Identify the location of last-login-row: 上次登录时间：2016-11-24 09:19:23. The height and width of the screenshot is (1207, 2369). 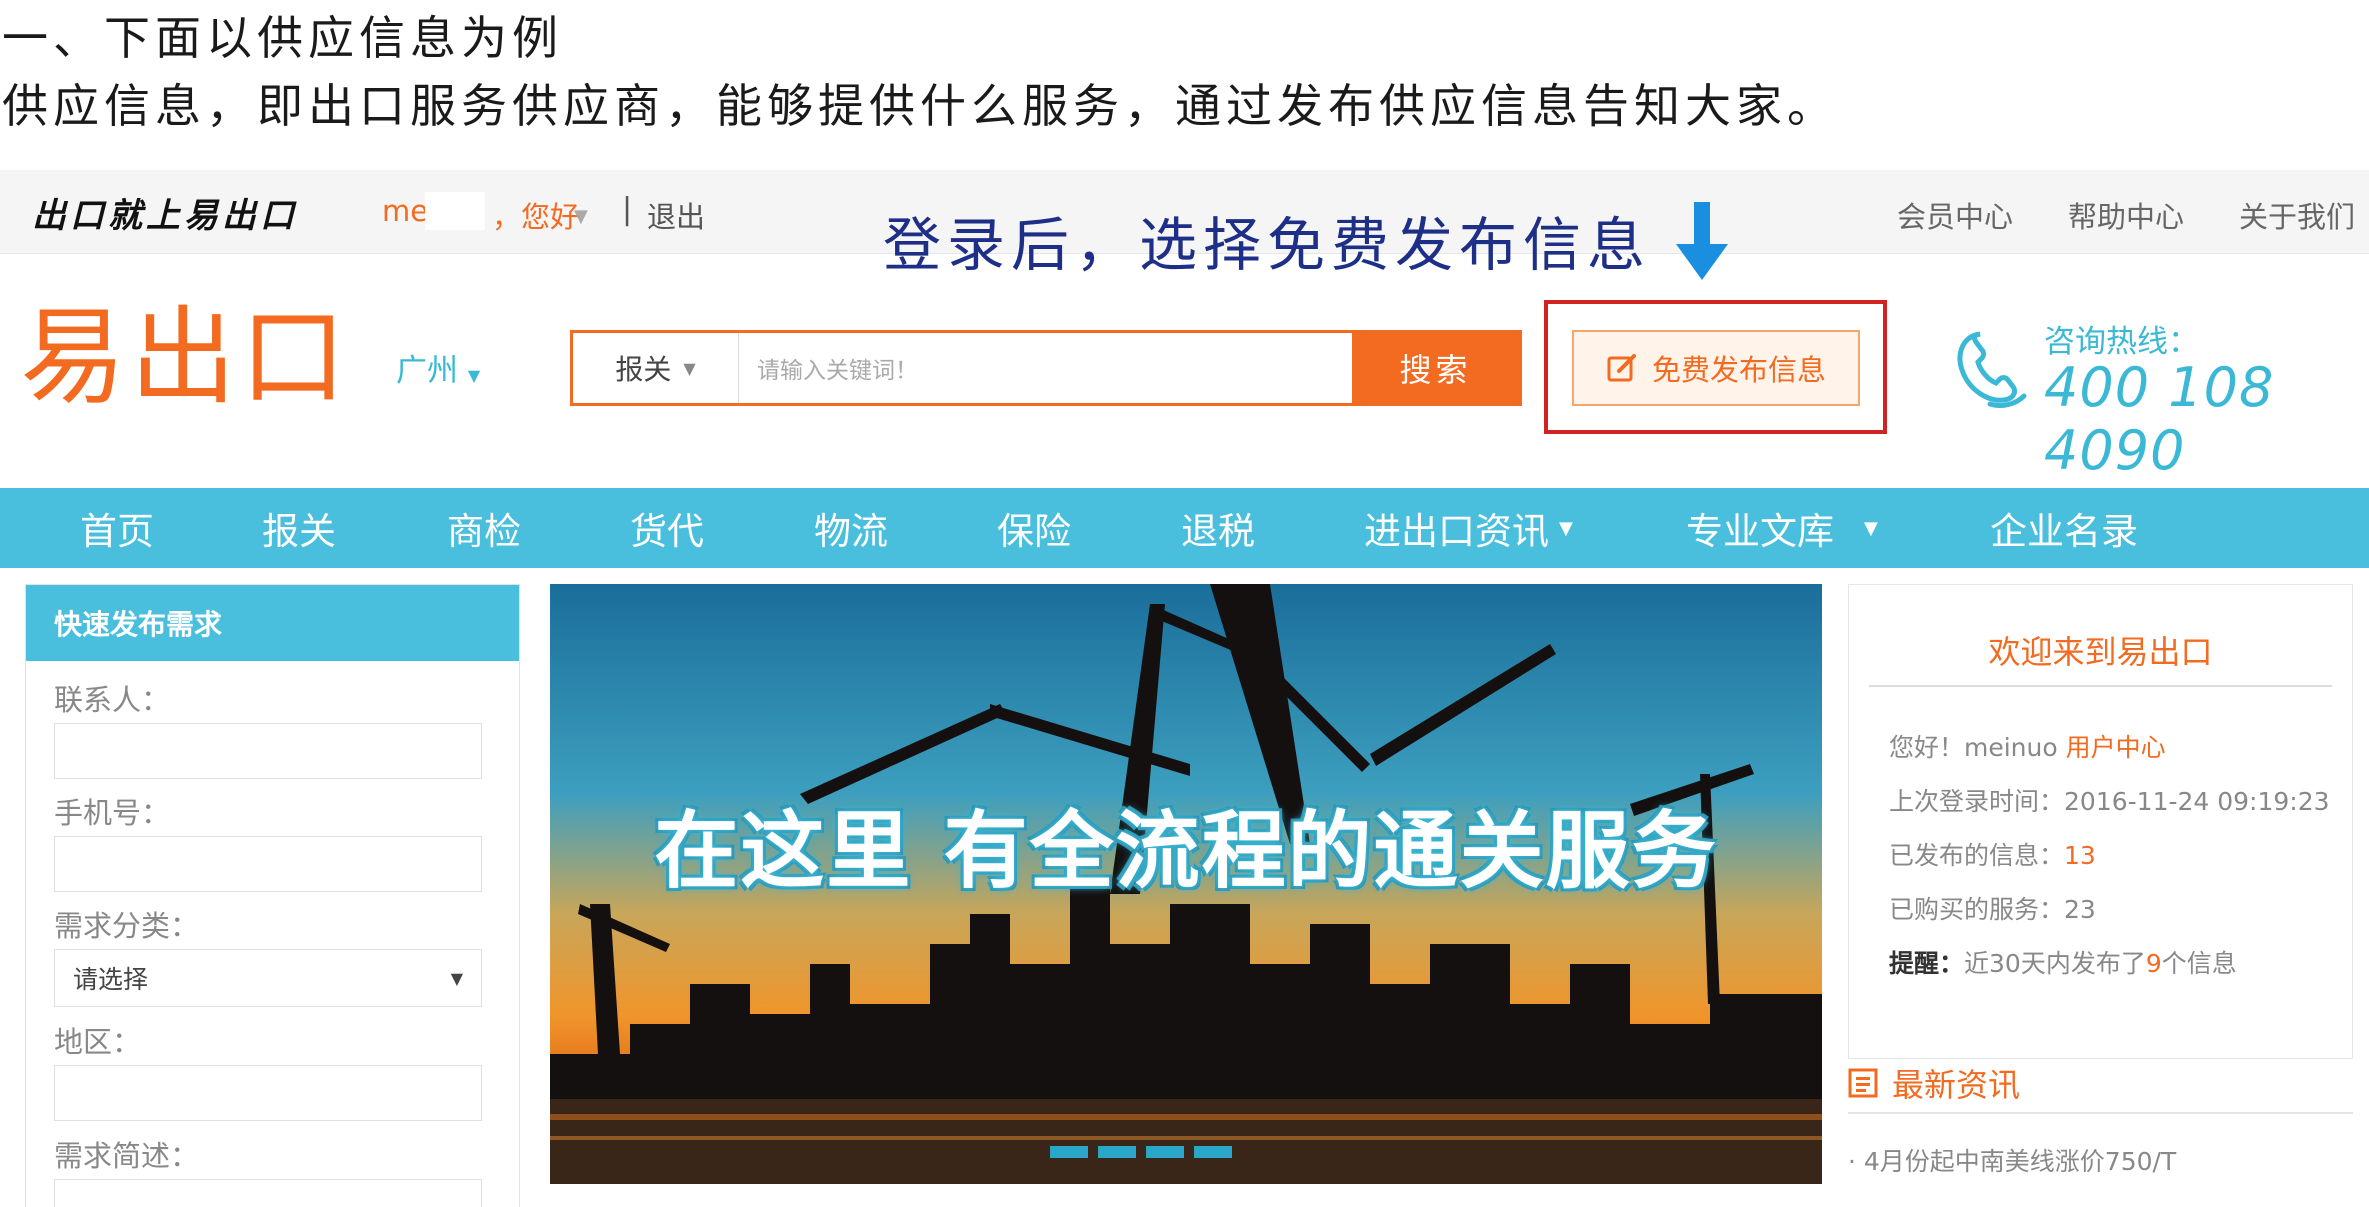
(2109, 800).